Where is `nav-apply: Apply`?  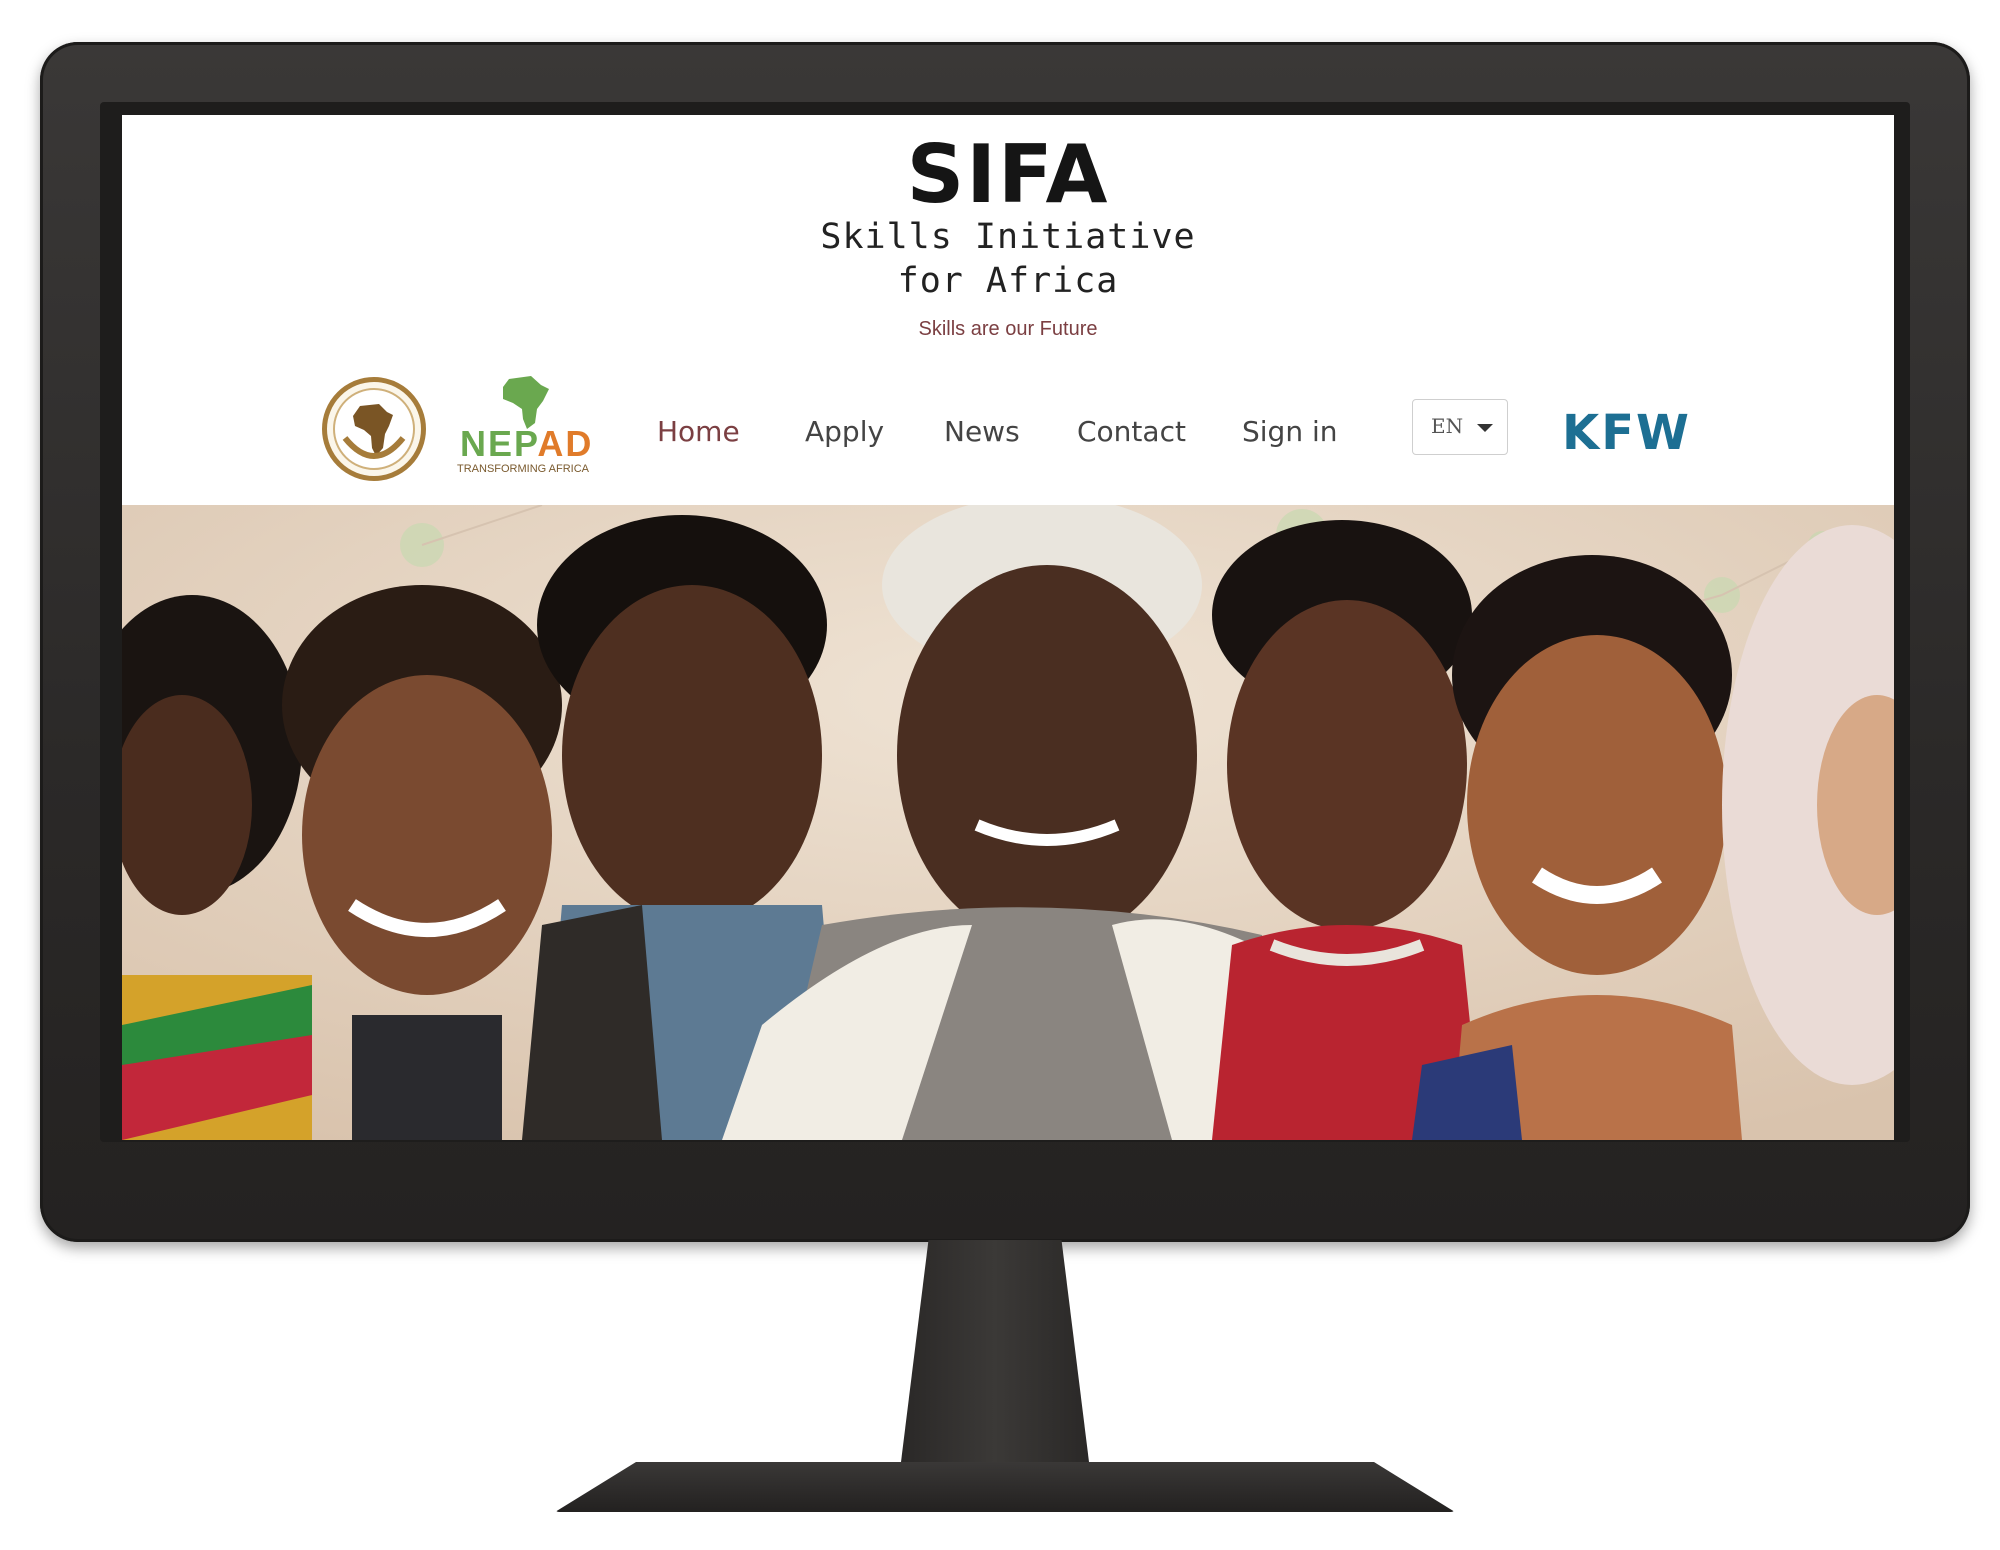 nav-apply: Apply is located at coordinates (844, 431).